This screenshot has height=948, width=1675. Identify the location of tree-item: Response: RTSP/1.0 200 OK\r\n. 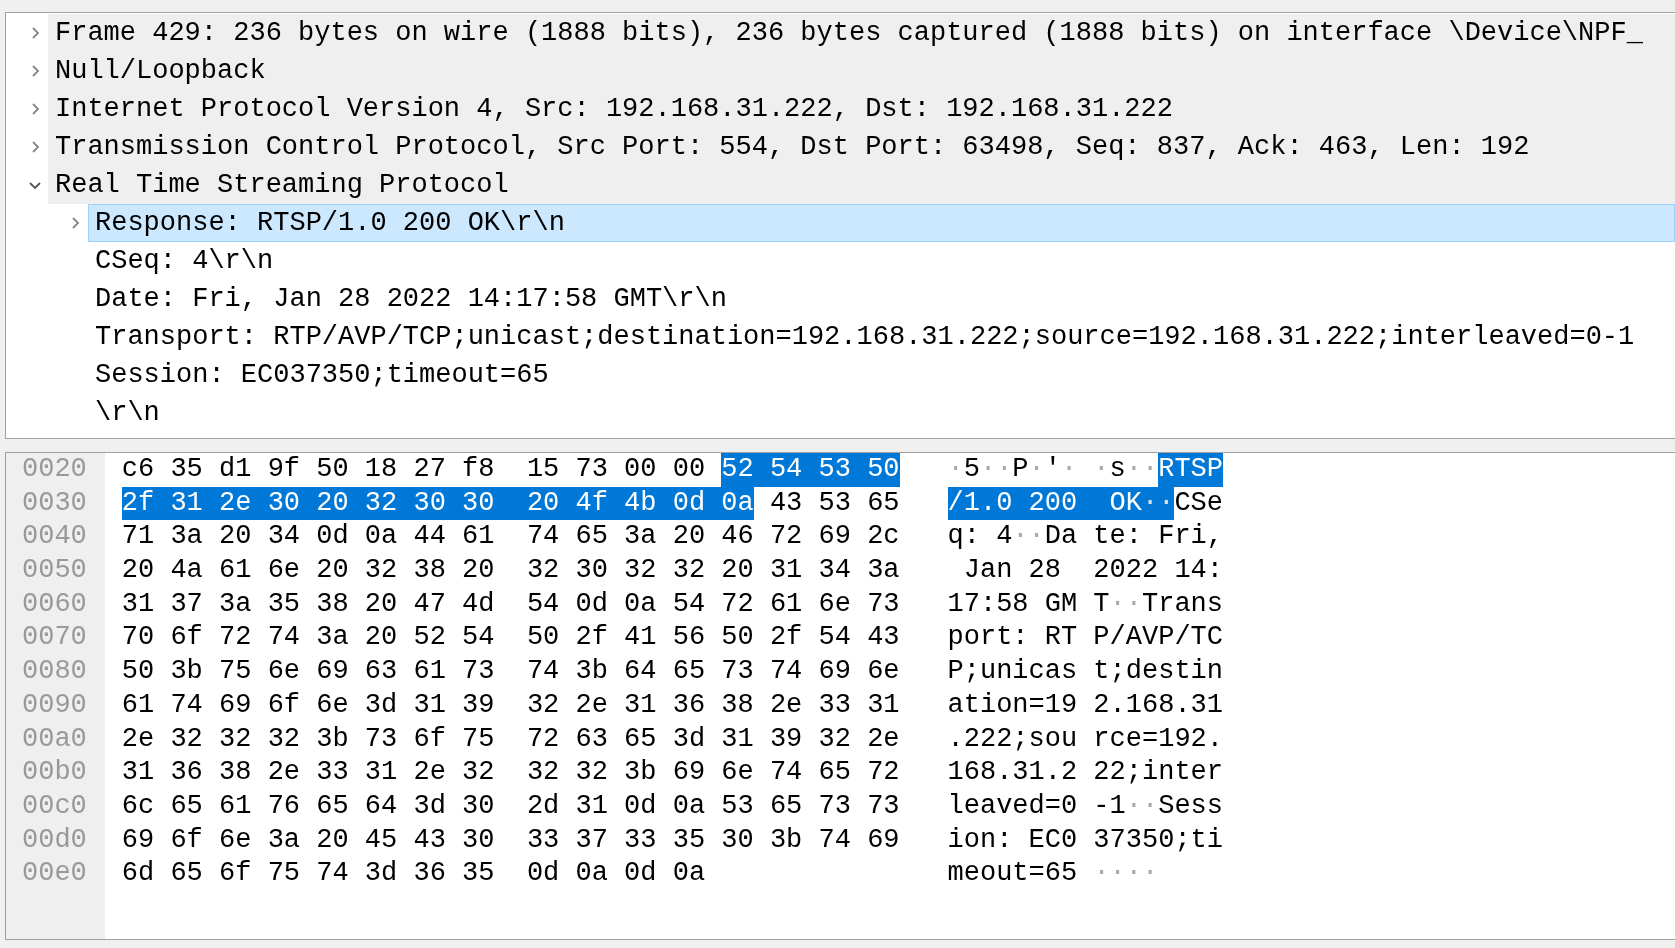
(881, 223).